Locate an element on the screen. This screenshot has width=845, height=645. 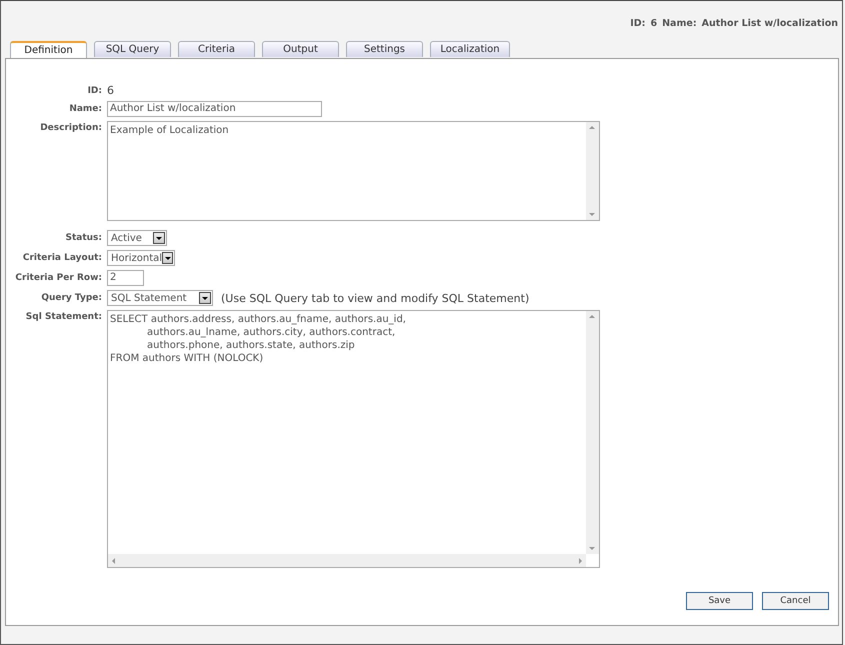
name-field: Author List w/localization is located at coordinates (214, 109).